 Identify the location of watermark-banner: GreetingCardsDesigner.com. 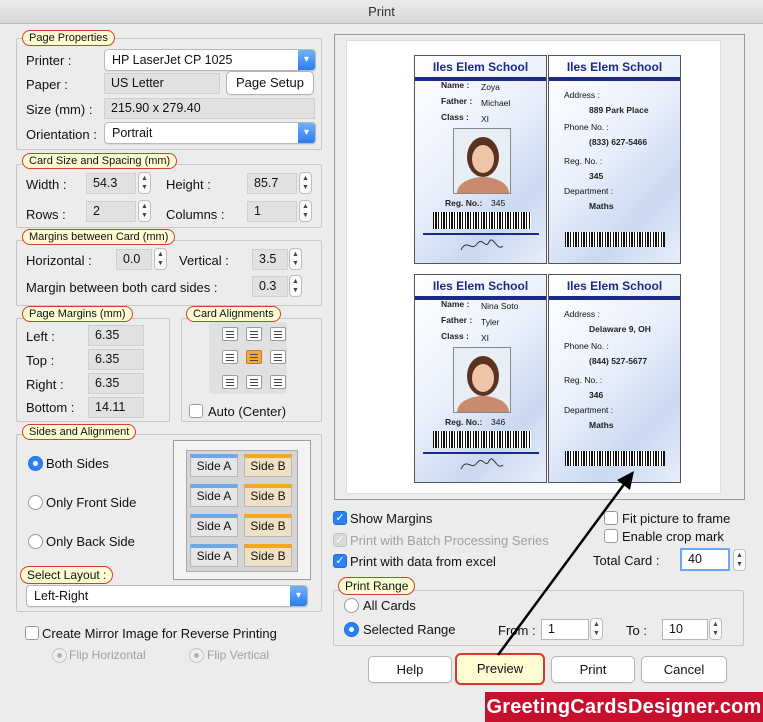
(624, 707).